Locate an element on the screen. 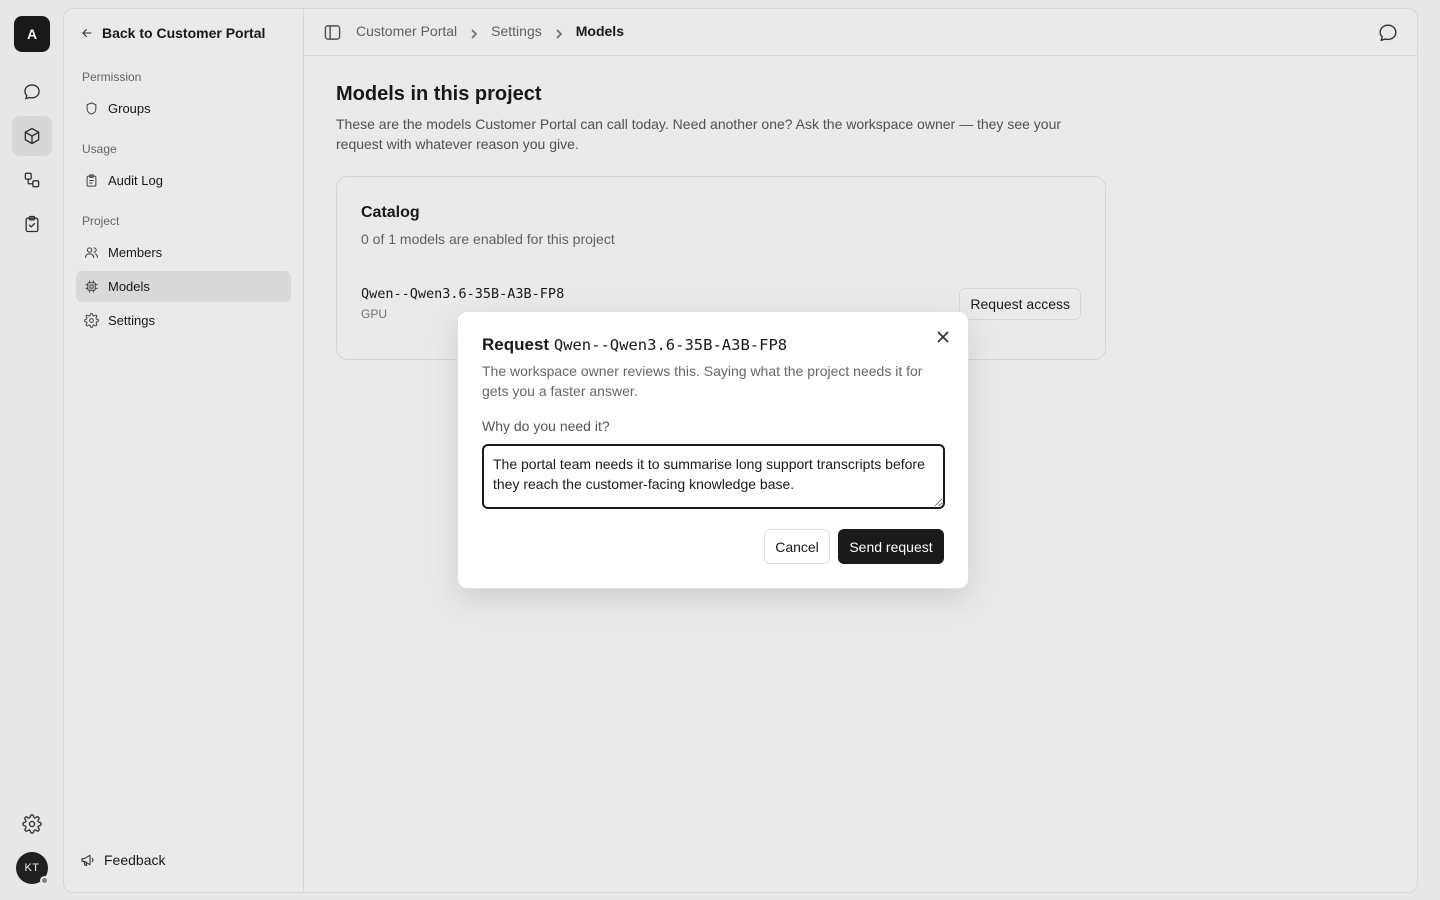 This screenshot has height=900, width=1440. reason-field-label: Why do you need it? is located at coordinates (546, 426).